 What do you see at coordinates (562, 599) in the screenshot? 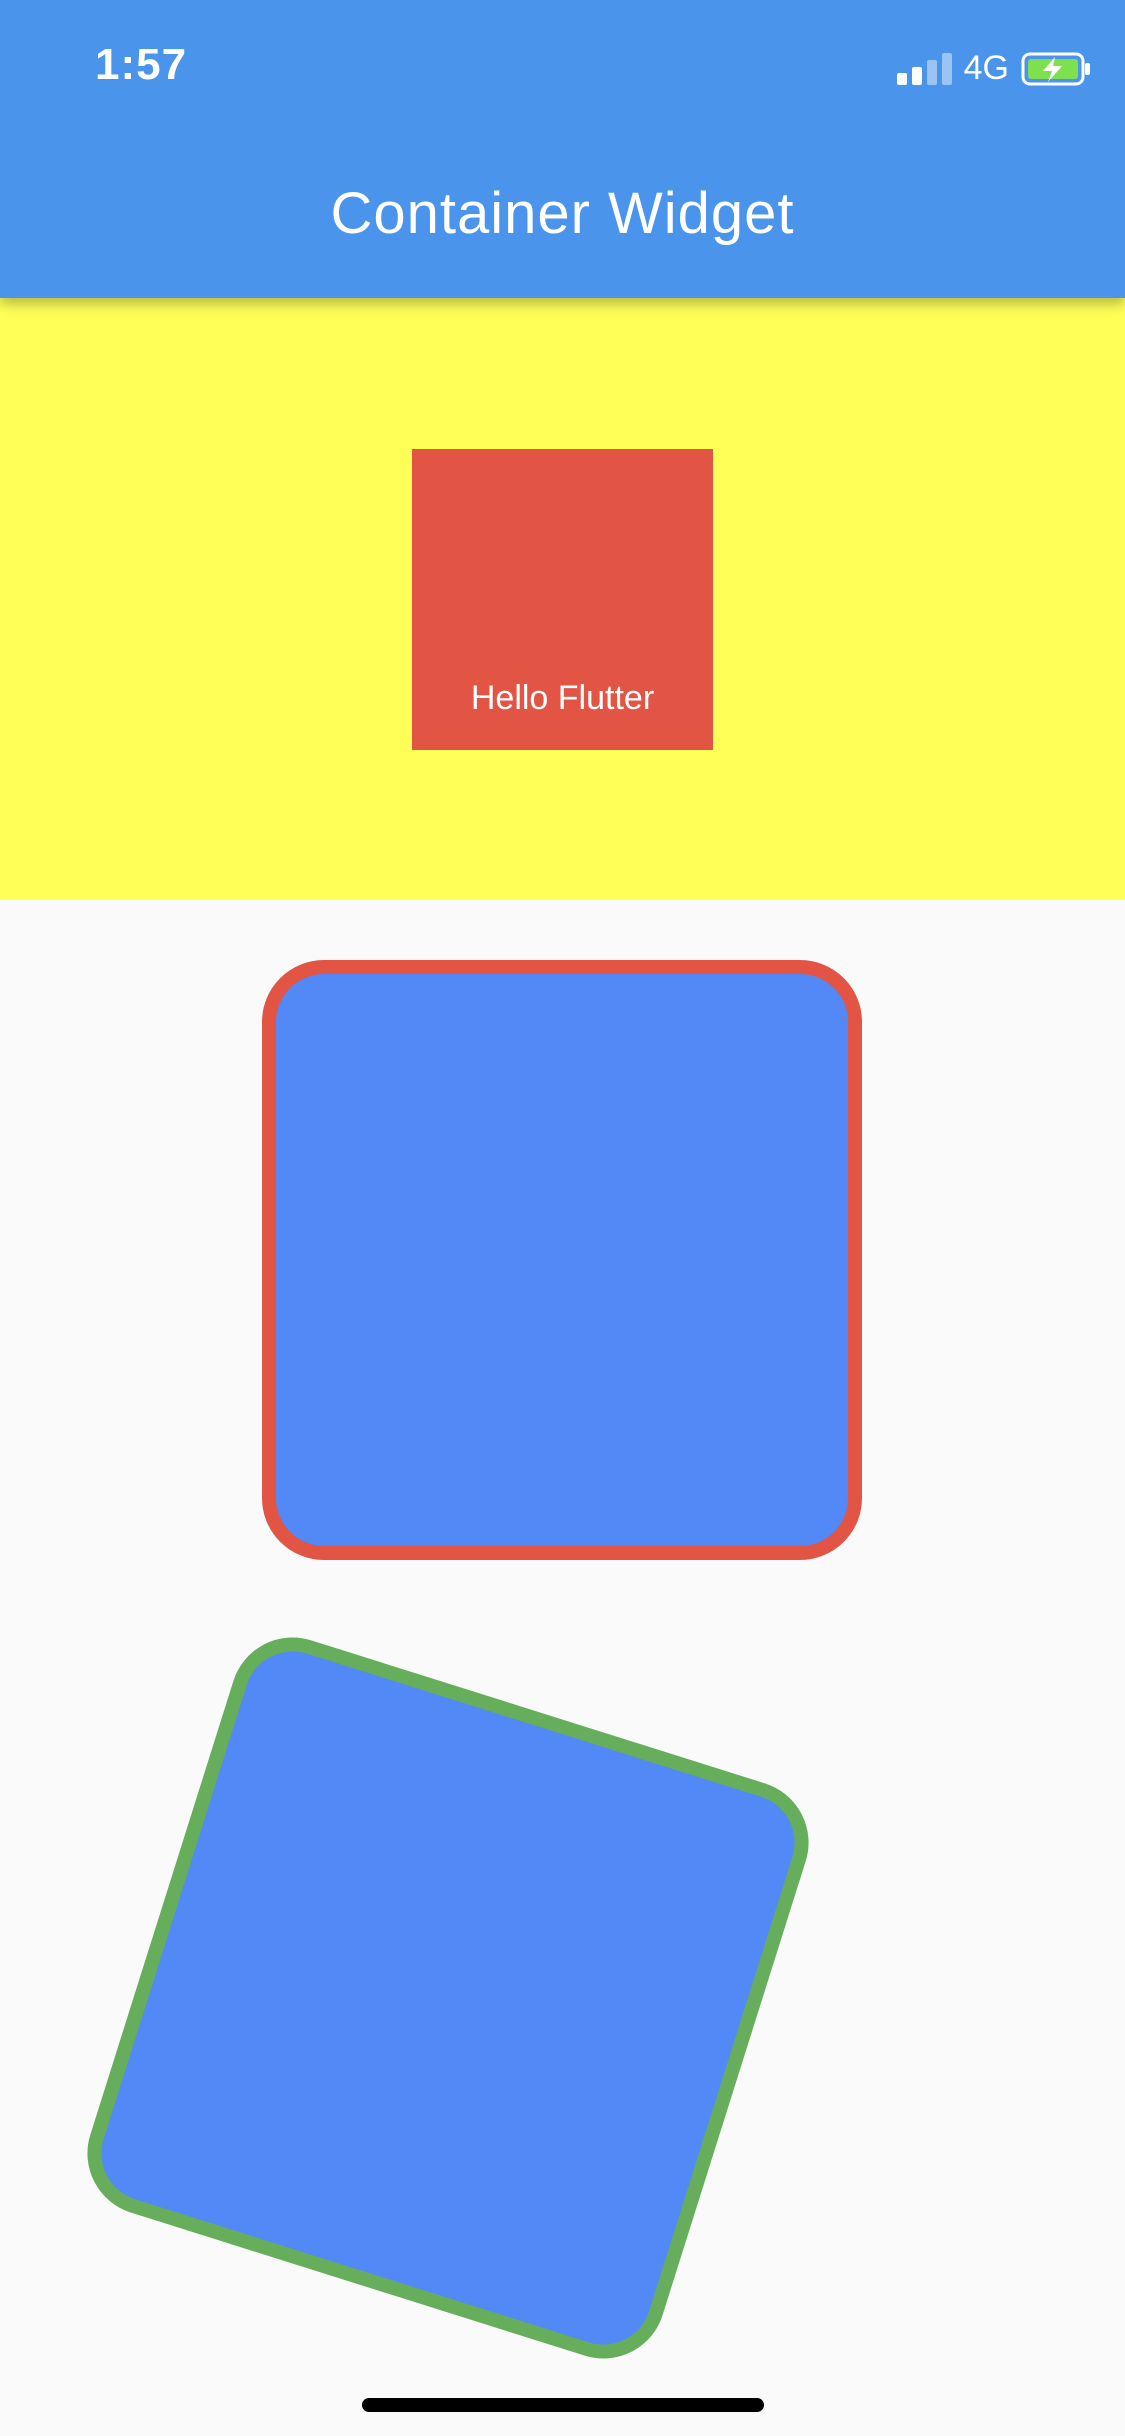
I see `hello-flutter-container: Hello Flutter` at bounding box center [562, 599].